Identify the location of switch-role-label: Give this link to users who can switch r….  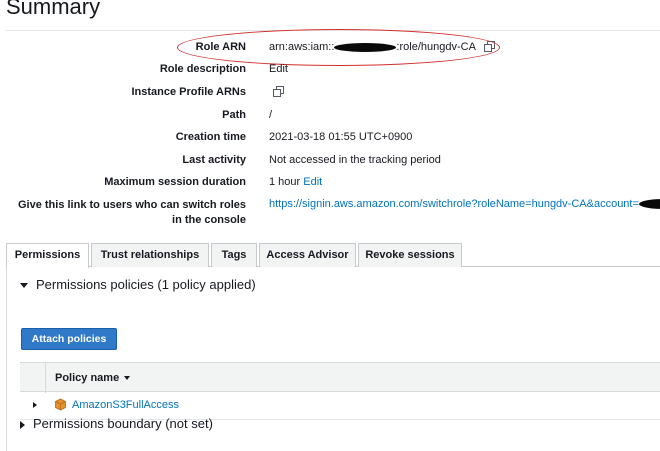
(132, 213).